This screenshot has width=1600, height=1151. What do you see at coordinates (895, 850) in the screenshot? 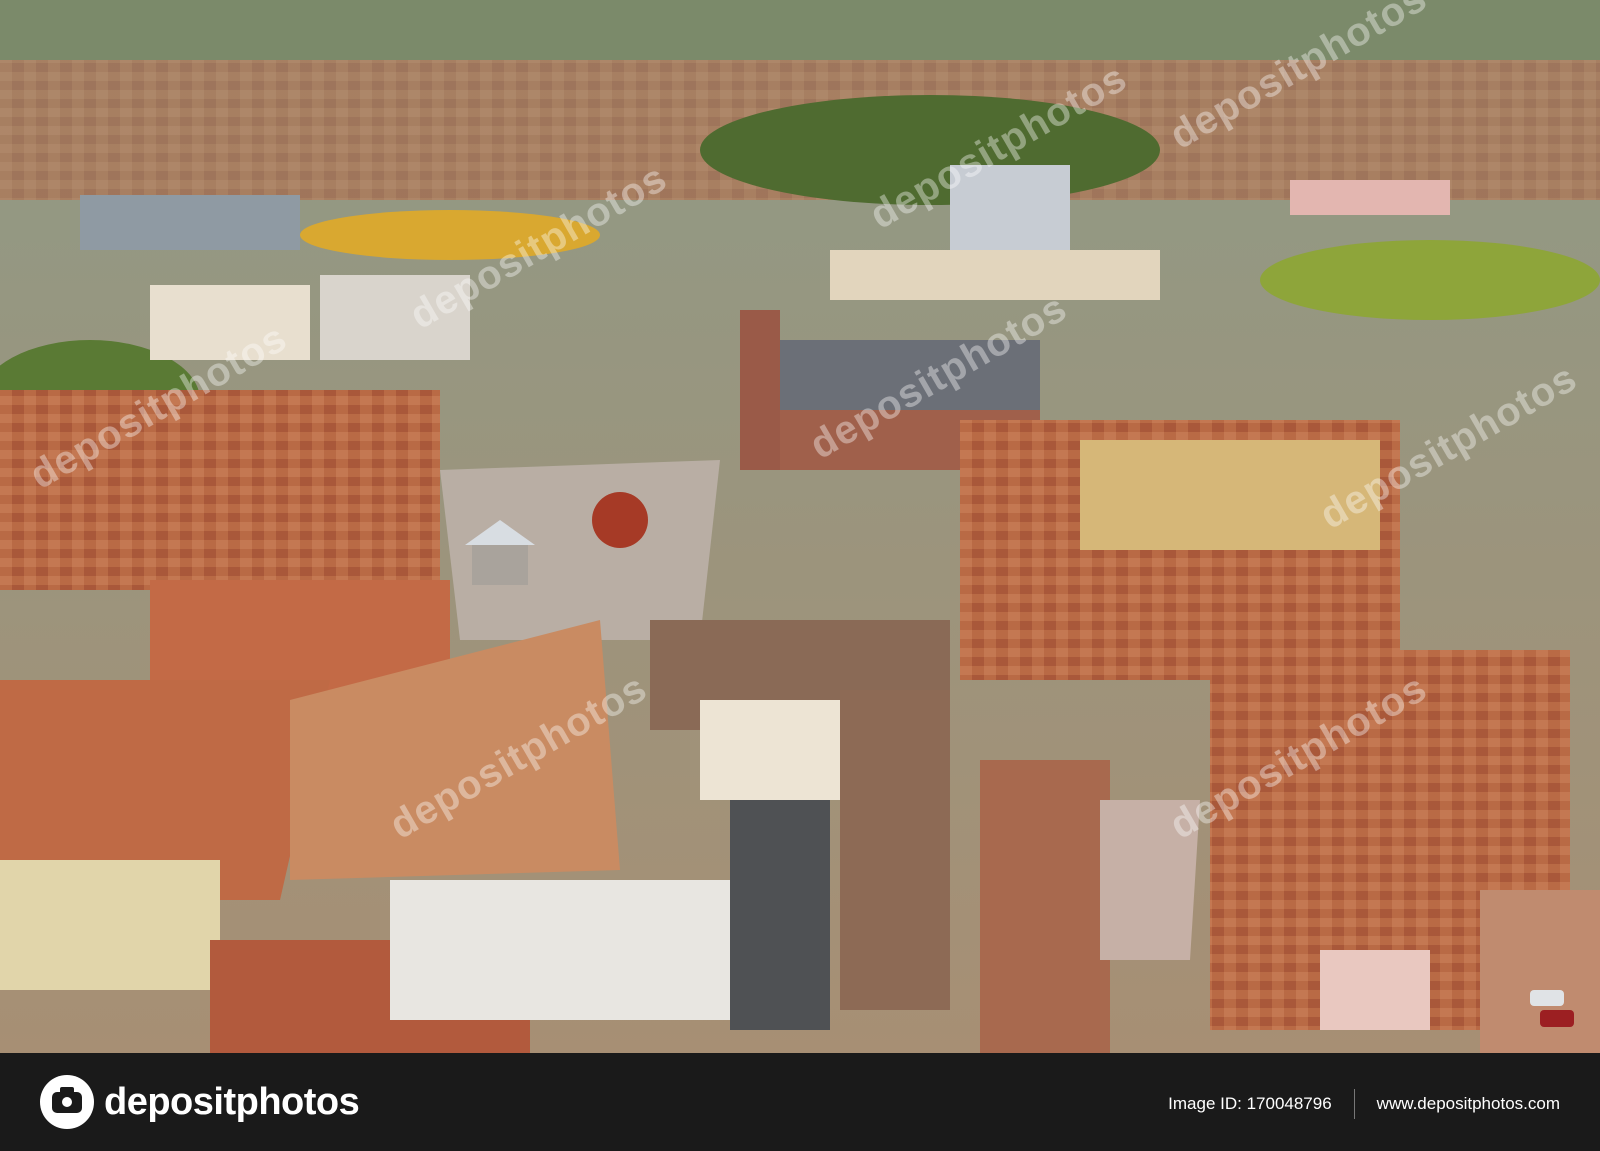
I see `mansard-building` at bounding box center [895, 850].